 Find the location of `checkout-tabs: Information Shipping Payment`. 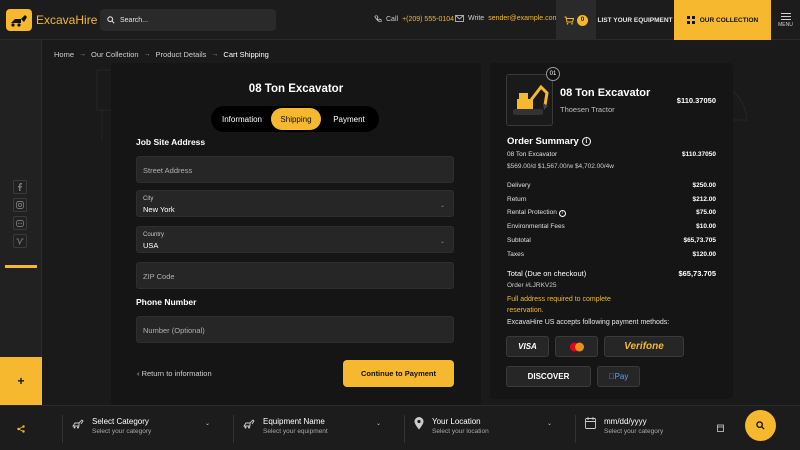

checkout-tabs: Information Shipping Payment is located at coordinates (295, 119).